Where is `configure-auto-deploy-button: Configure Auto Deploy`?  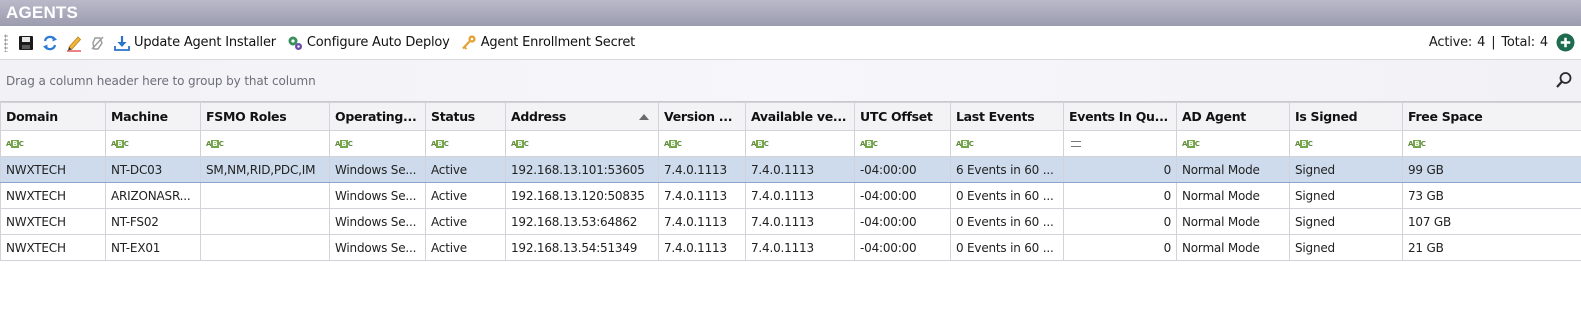 configure-auto-deploy-button: Configure Auto Deploy is located at coordinates (368, 43).